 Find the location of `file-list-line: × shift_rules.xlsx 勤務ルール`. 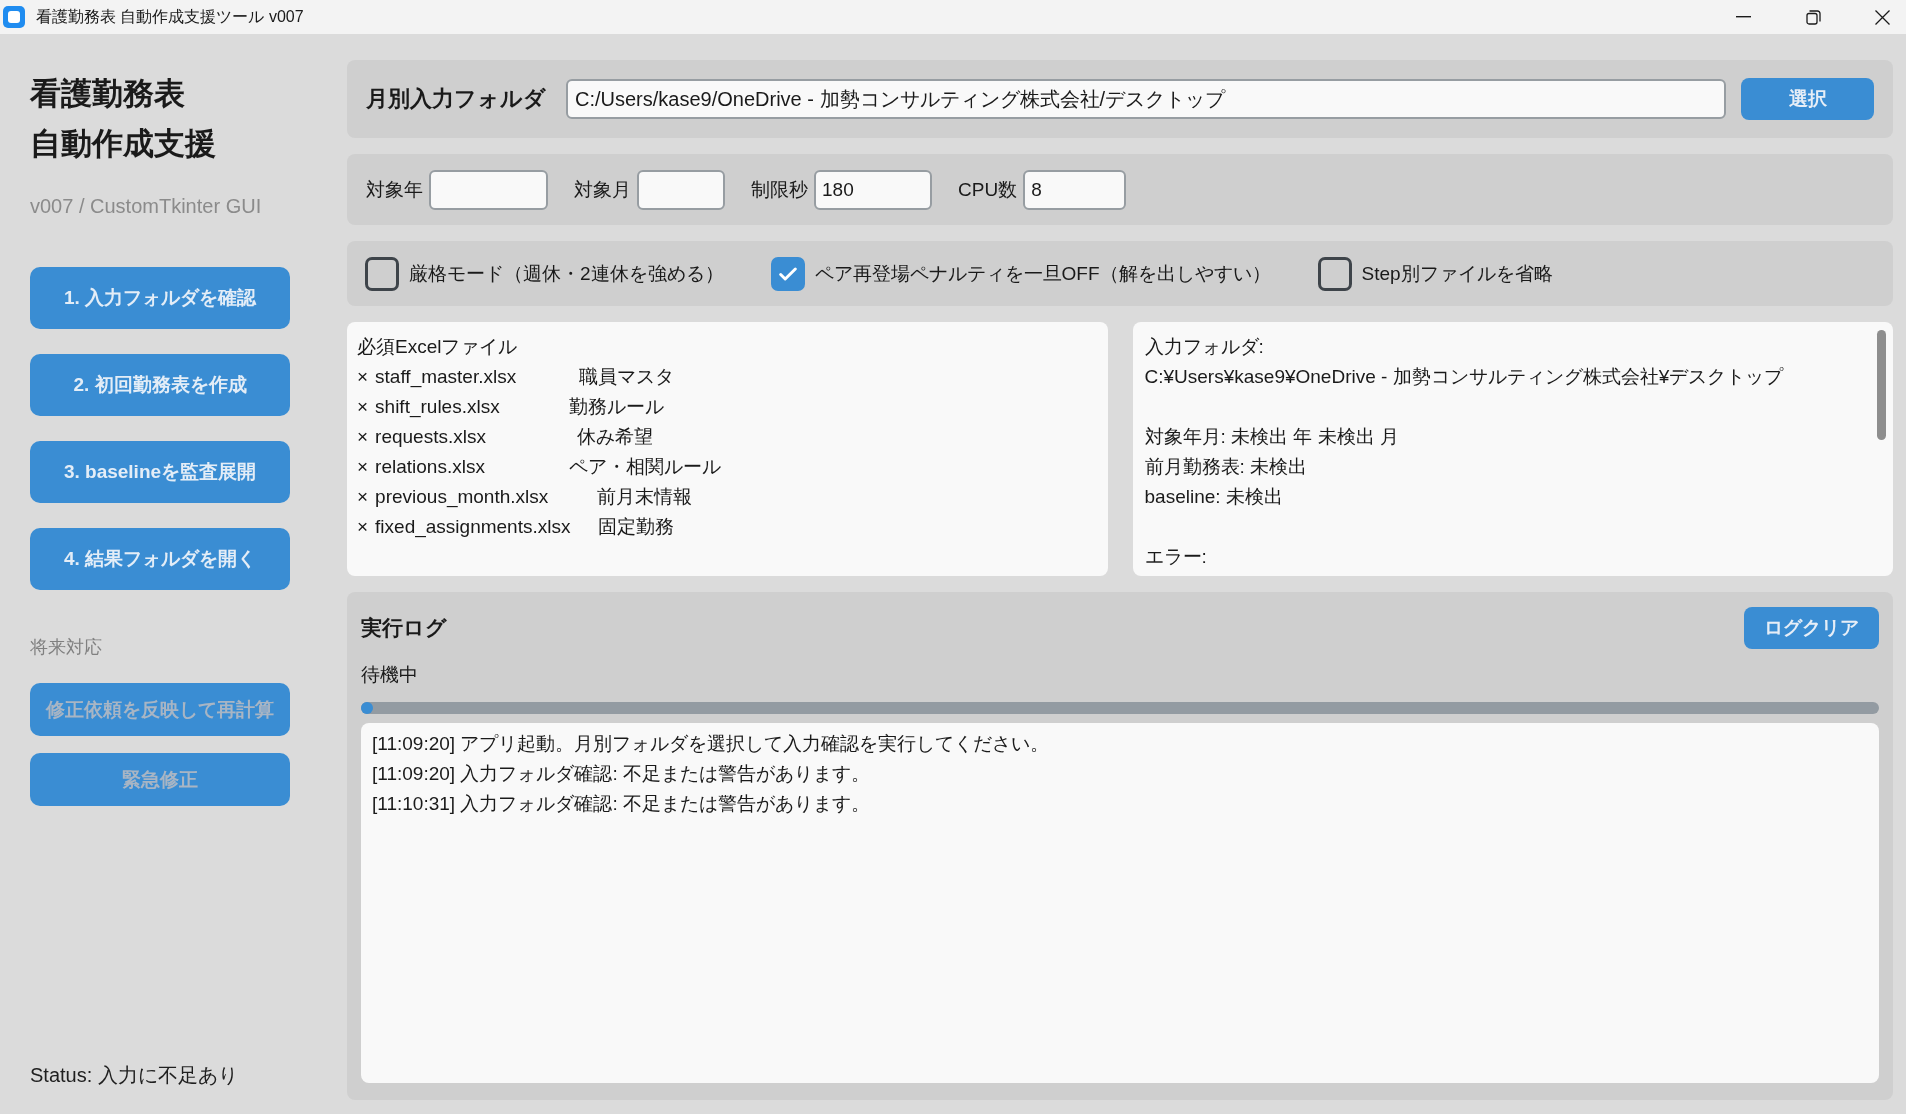

file-list-line: × shift_rules.xlsx 勤務ルール is located at coordinates (511, 407).